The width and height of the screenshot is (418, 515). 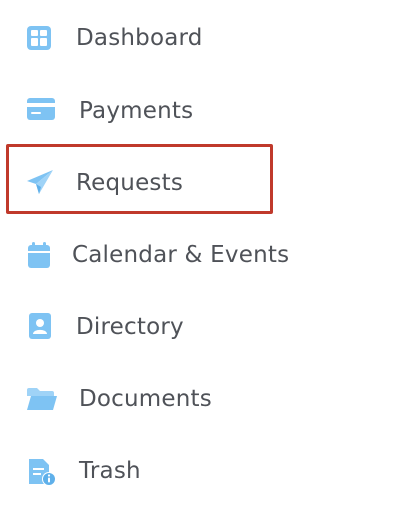 What do you see at coordinates (181, 255) in the screenshot?
I see `sidebar-item-label: Calendar & Events` at bounding box center [181, 255].